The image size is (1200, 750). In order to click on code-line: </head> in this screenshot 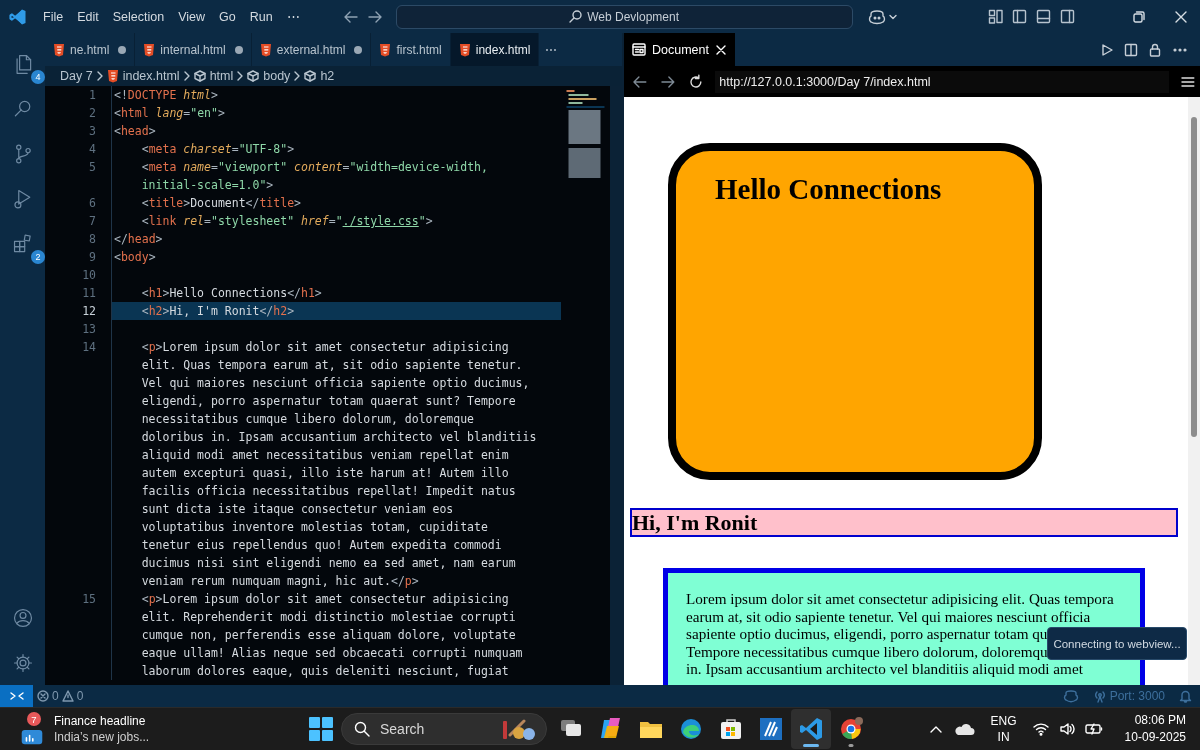, I will do `click(336, 239)`.